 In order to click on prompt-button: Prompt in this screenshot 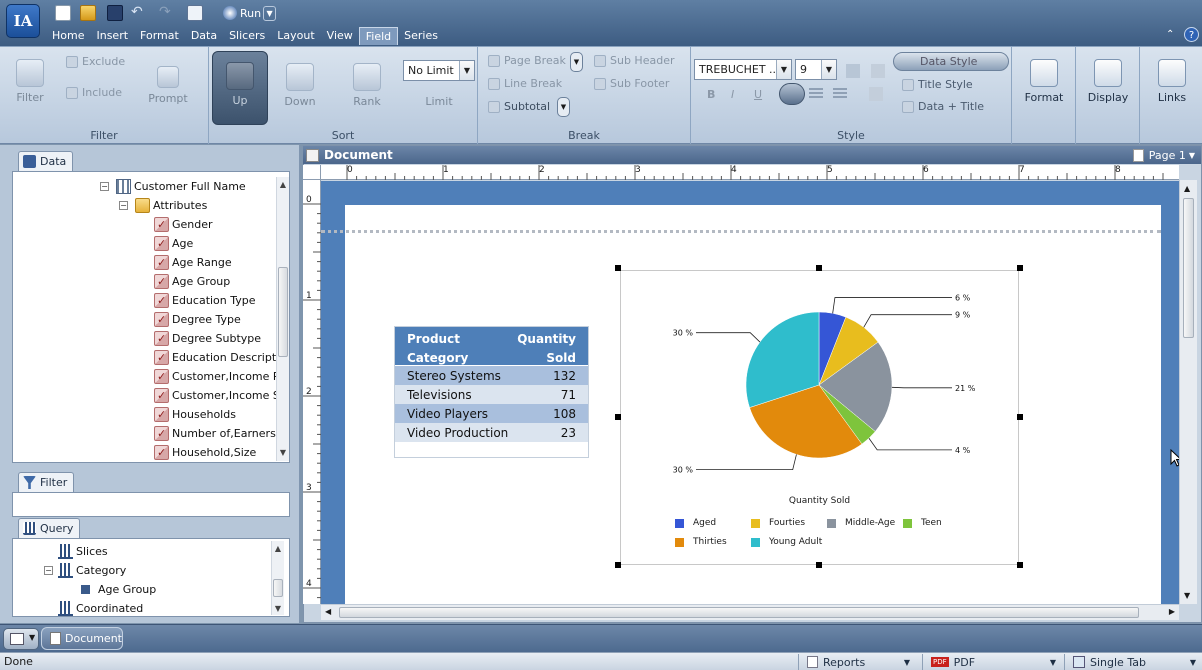, I will do `click(168, 85)`.